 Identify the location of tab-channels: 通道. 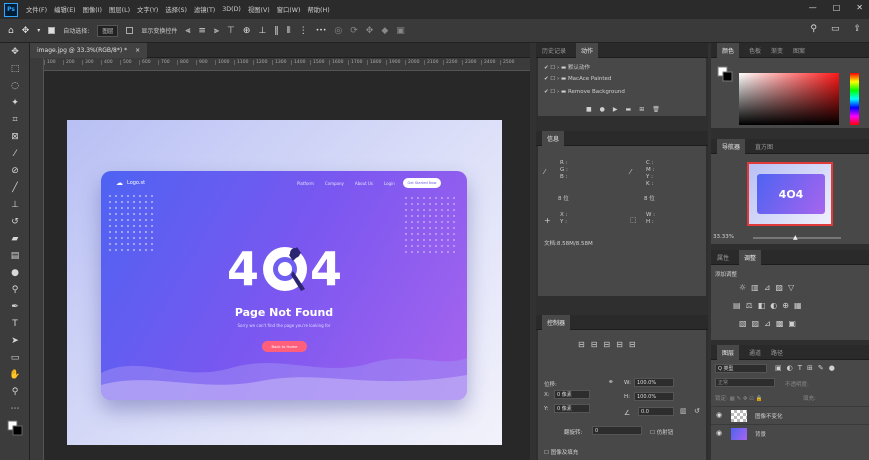
(755, 352).